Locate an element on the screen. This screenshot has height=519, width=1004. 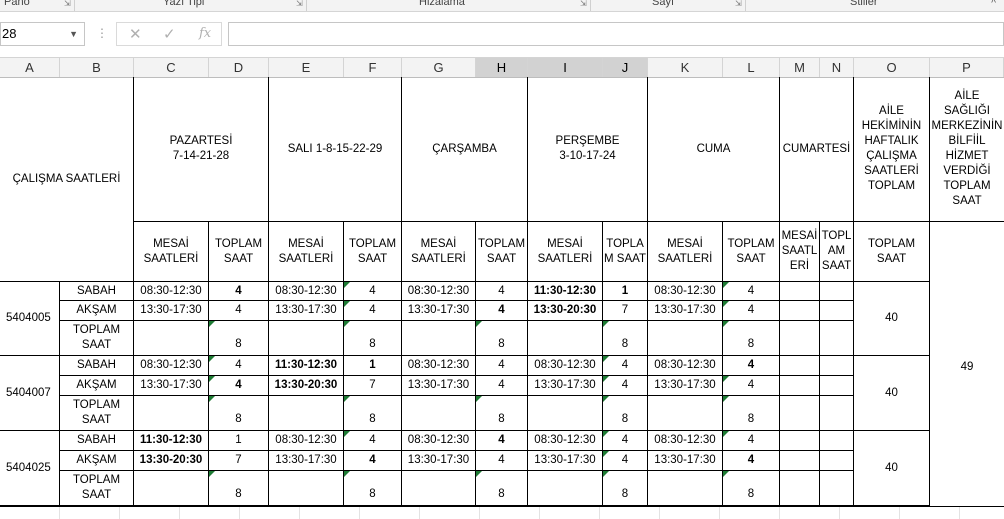
check-icon: ✓ is located at coordinates (169, 34).